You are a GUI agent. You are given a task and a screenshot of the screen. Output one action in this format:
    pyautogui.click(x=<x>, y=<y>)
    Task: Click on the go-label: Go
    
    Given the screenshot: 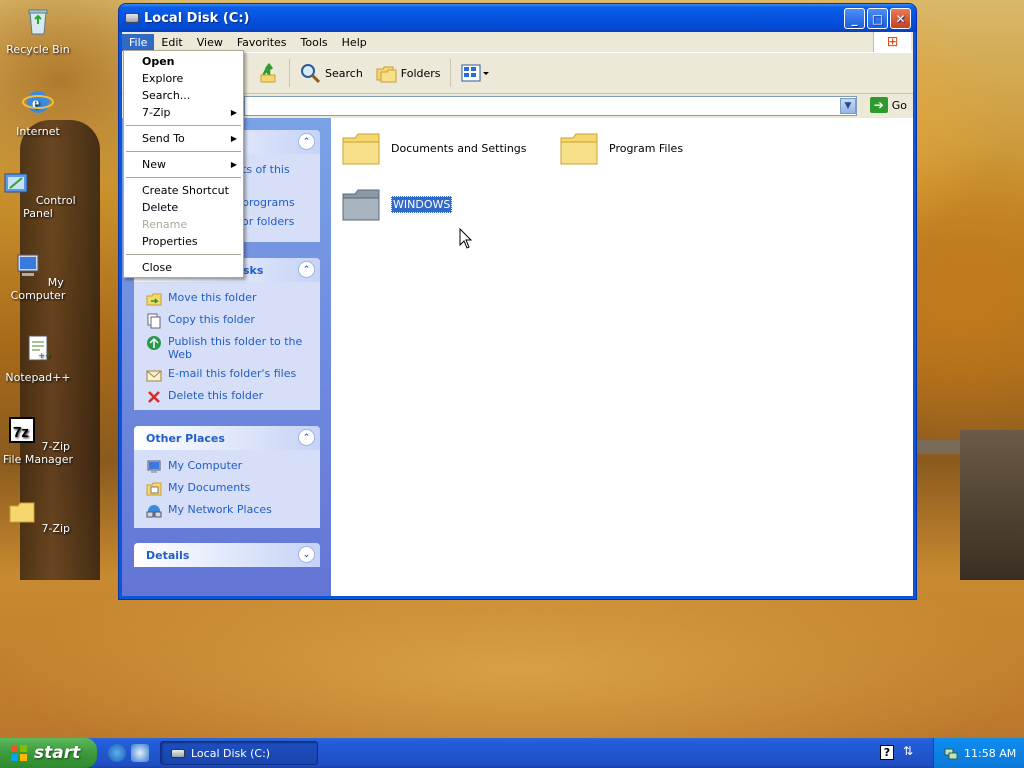 What is the action you would take?
    pyautogui.click(x=899, y=105)
    